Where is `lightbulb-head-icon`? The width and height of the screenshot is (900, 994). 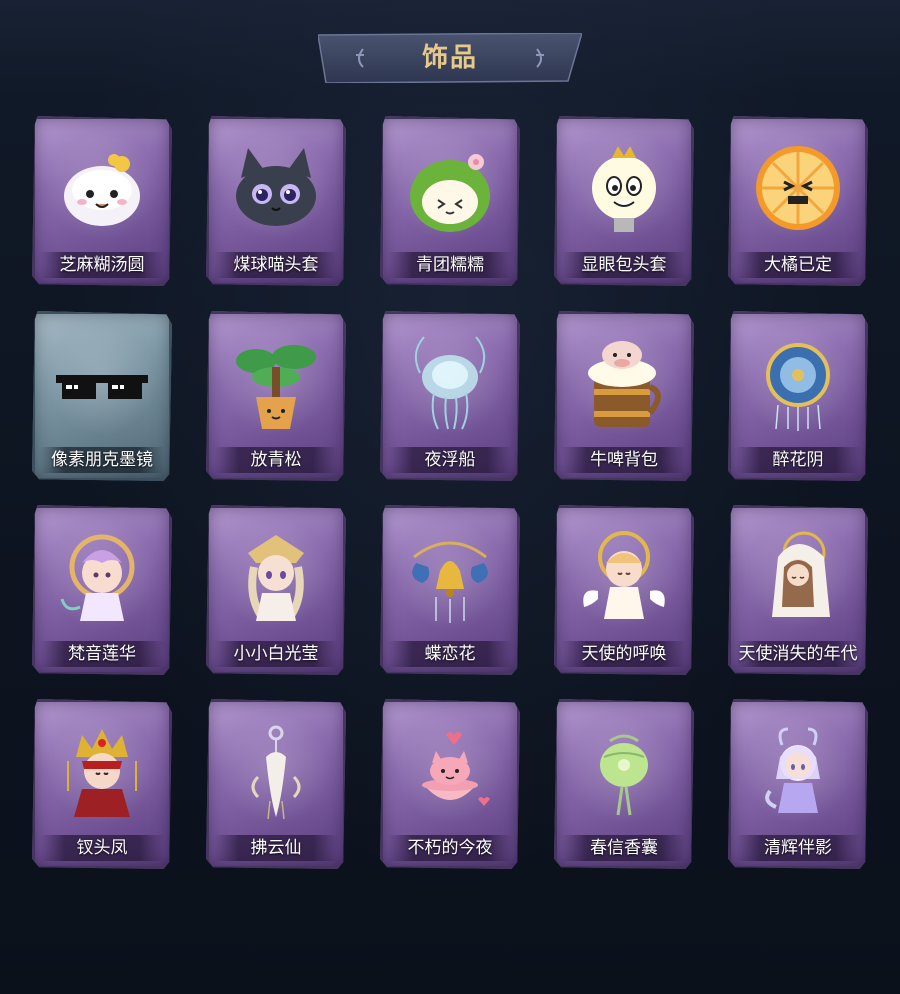
lightbulb-head-icon is located at coordinates (624, 188).